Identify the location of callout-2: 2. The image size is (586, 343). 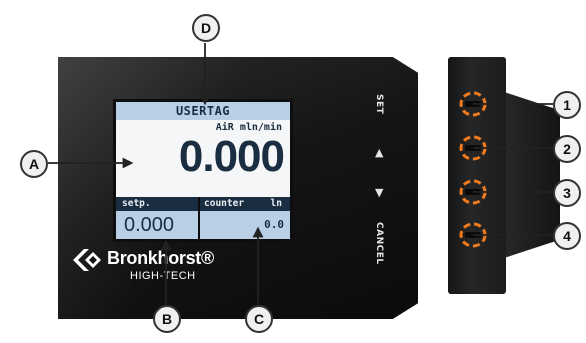
(567, 149).